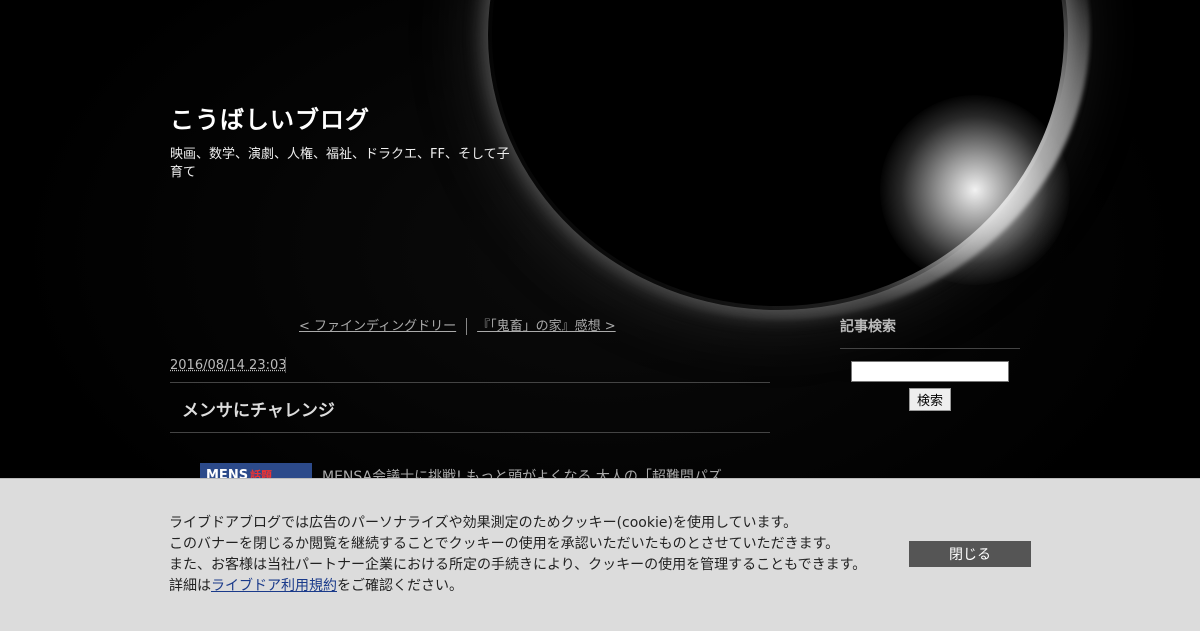 This screenshot has height=631, width=1200. I want to click on next-article-link: 『「鬼畜」の家』感想 >, so click(546, 326).